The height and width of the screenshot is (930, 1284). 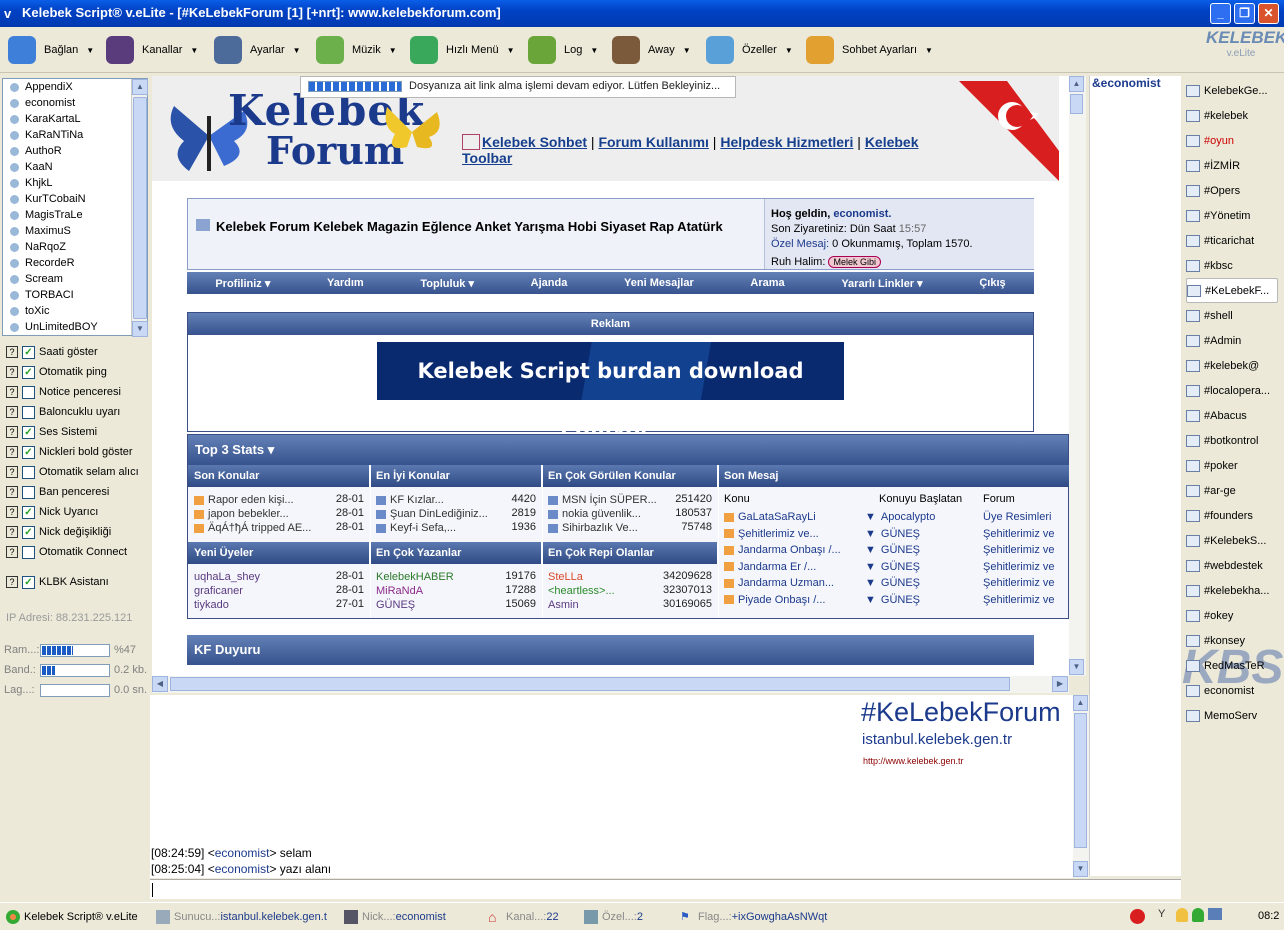 What do you see at coordinates (75, 167) in the screenshot?
I see `nick-item: KaaN` at bounding box center [75, 167].